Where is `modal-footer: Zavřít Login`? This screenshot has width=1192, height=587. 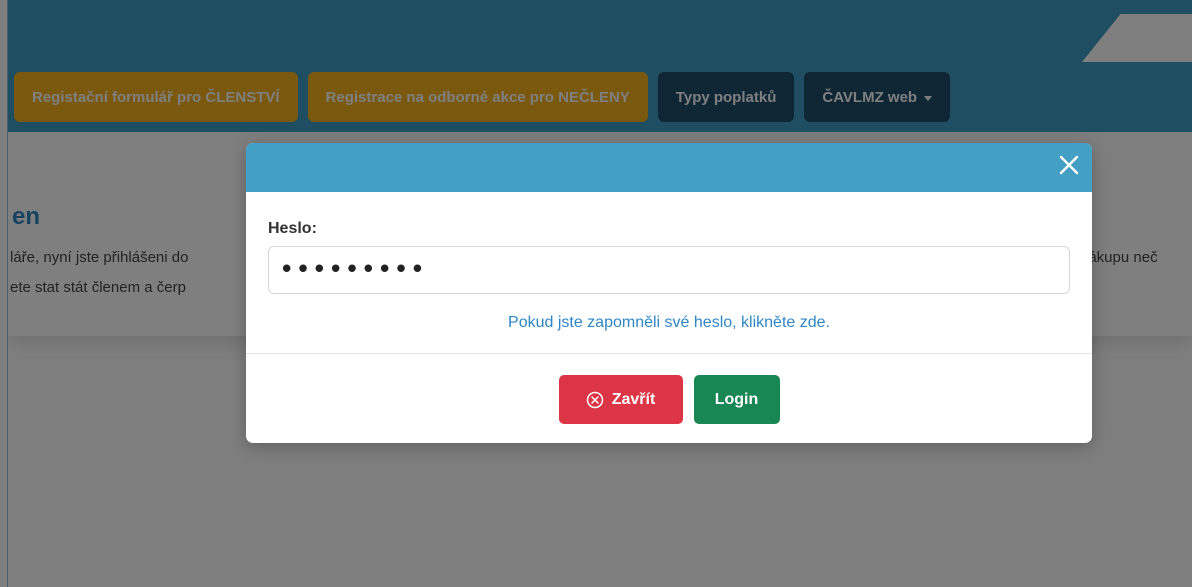 modal-footer: Zavřít Login is located at coordinates (669, 399).